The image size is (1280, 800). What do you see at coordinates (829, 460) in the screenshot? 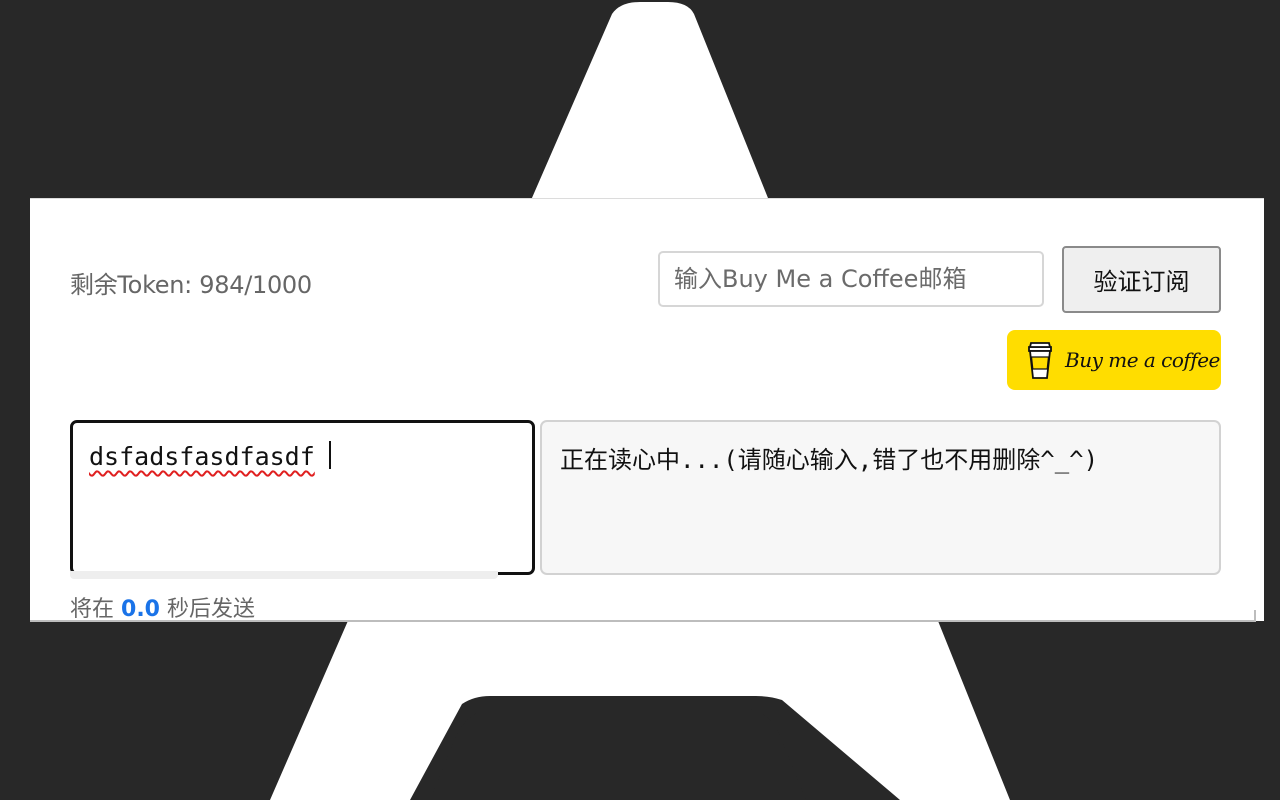
I see `mind-reading-output-text: 正在读心中...(请随心输入,错了也不用删除^_^)` at bounding box center [829, 460].